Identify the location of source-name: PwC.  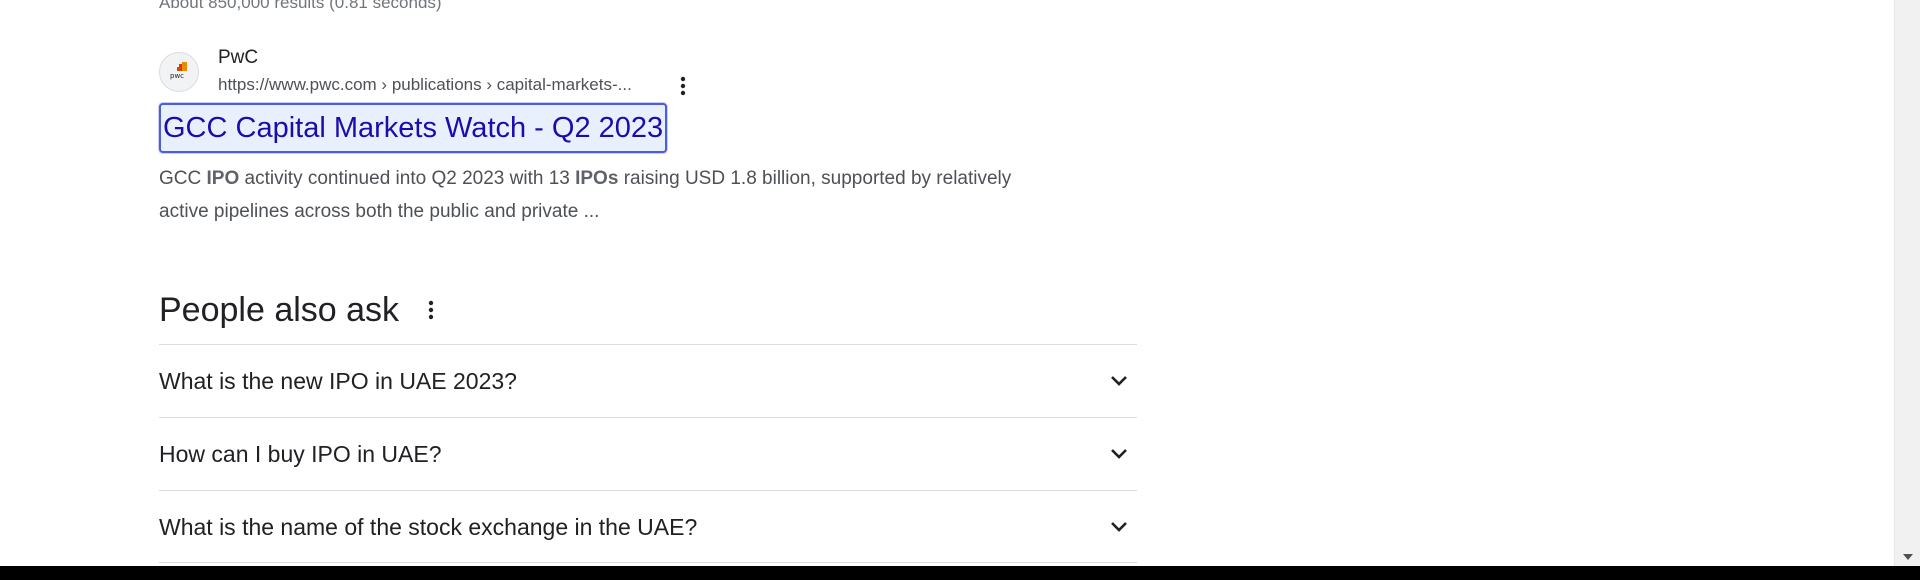
(238, 58).